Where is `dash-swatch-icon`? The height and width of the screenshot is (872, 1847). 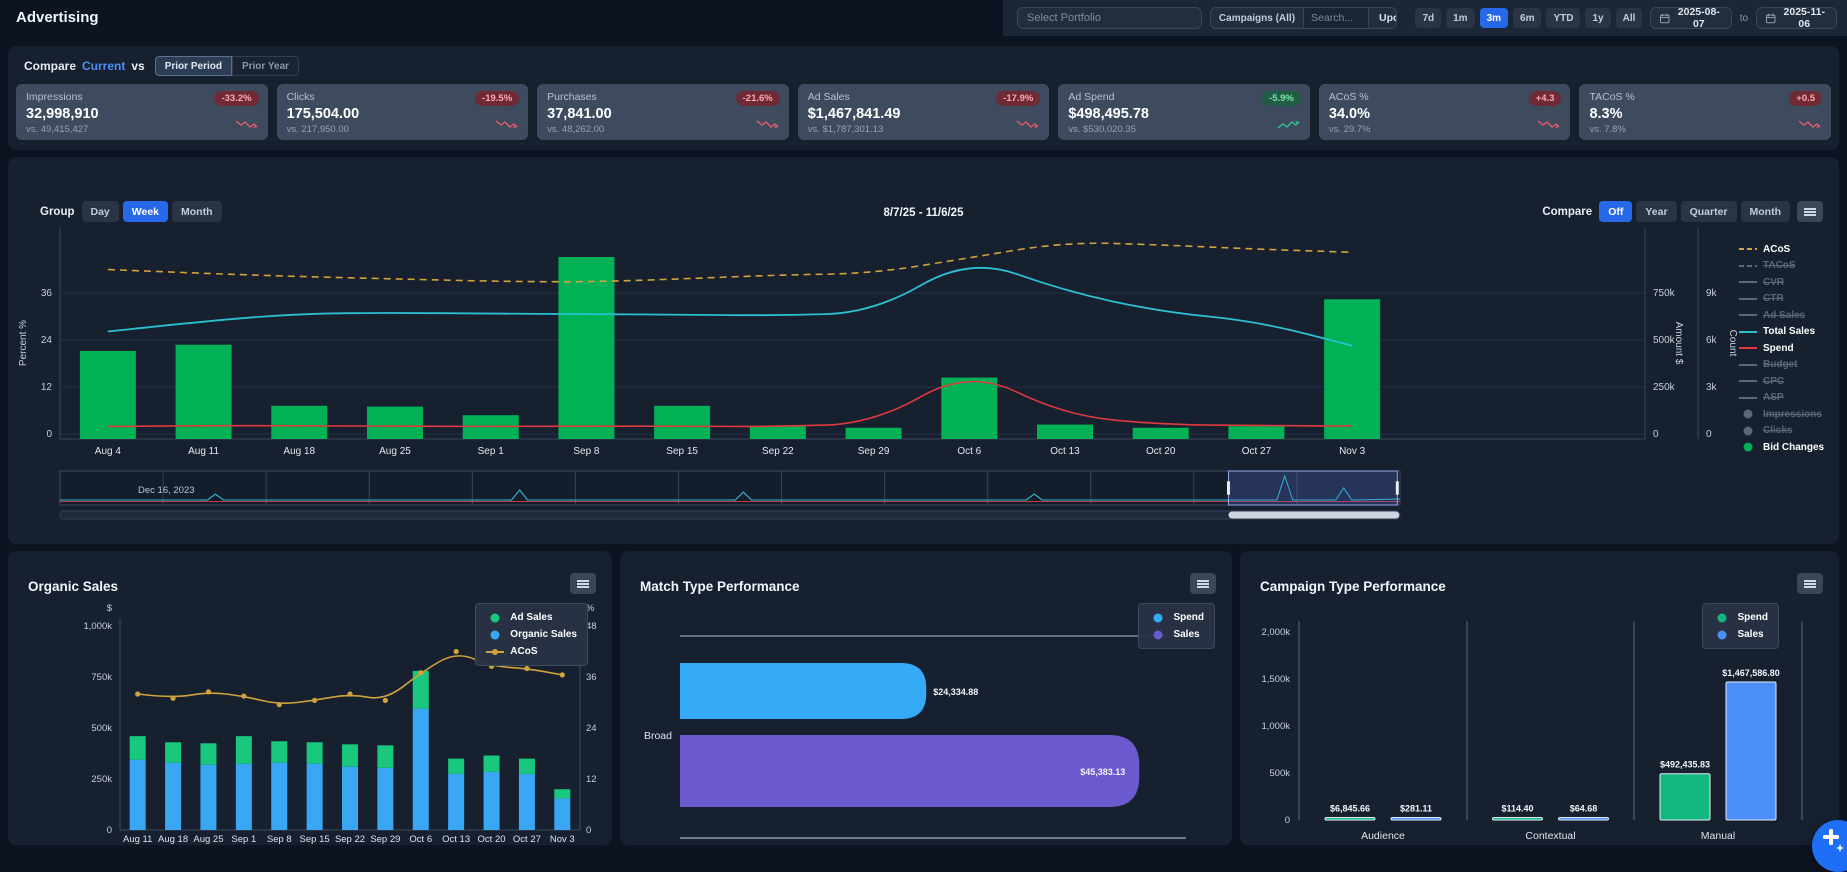
dash-swatch-icon is located at coordinates (1748, 266).